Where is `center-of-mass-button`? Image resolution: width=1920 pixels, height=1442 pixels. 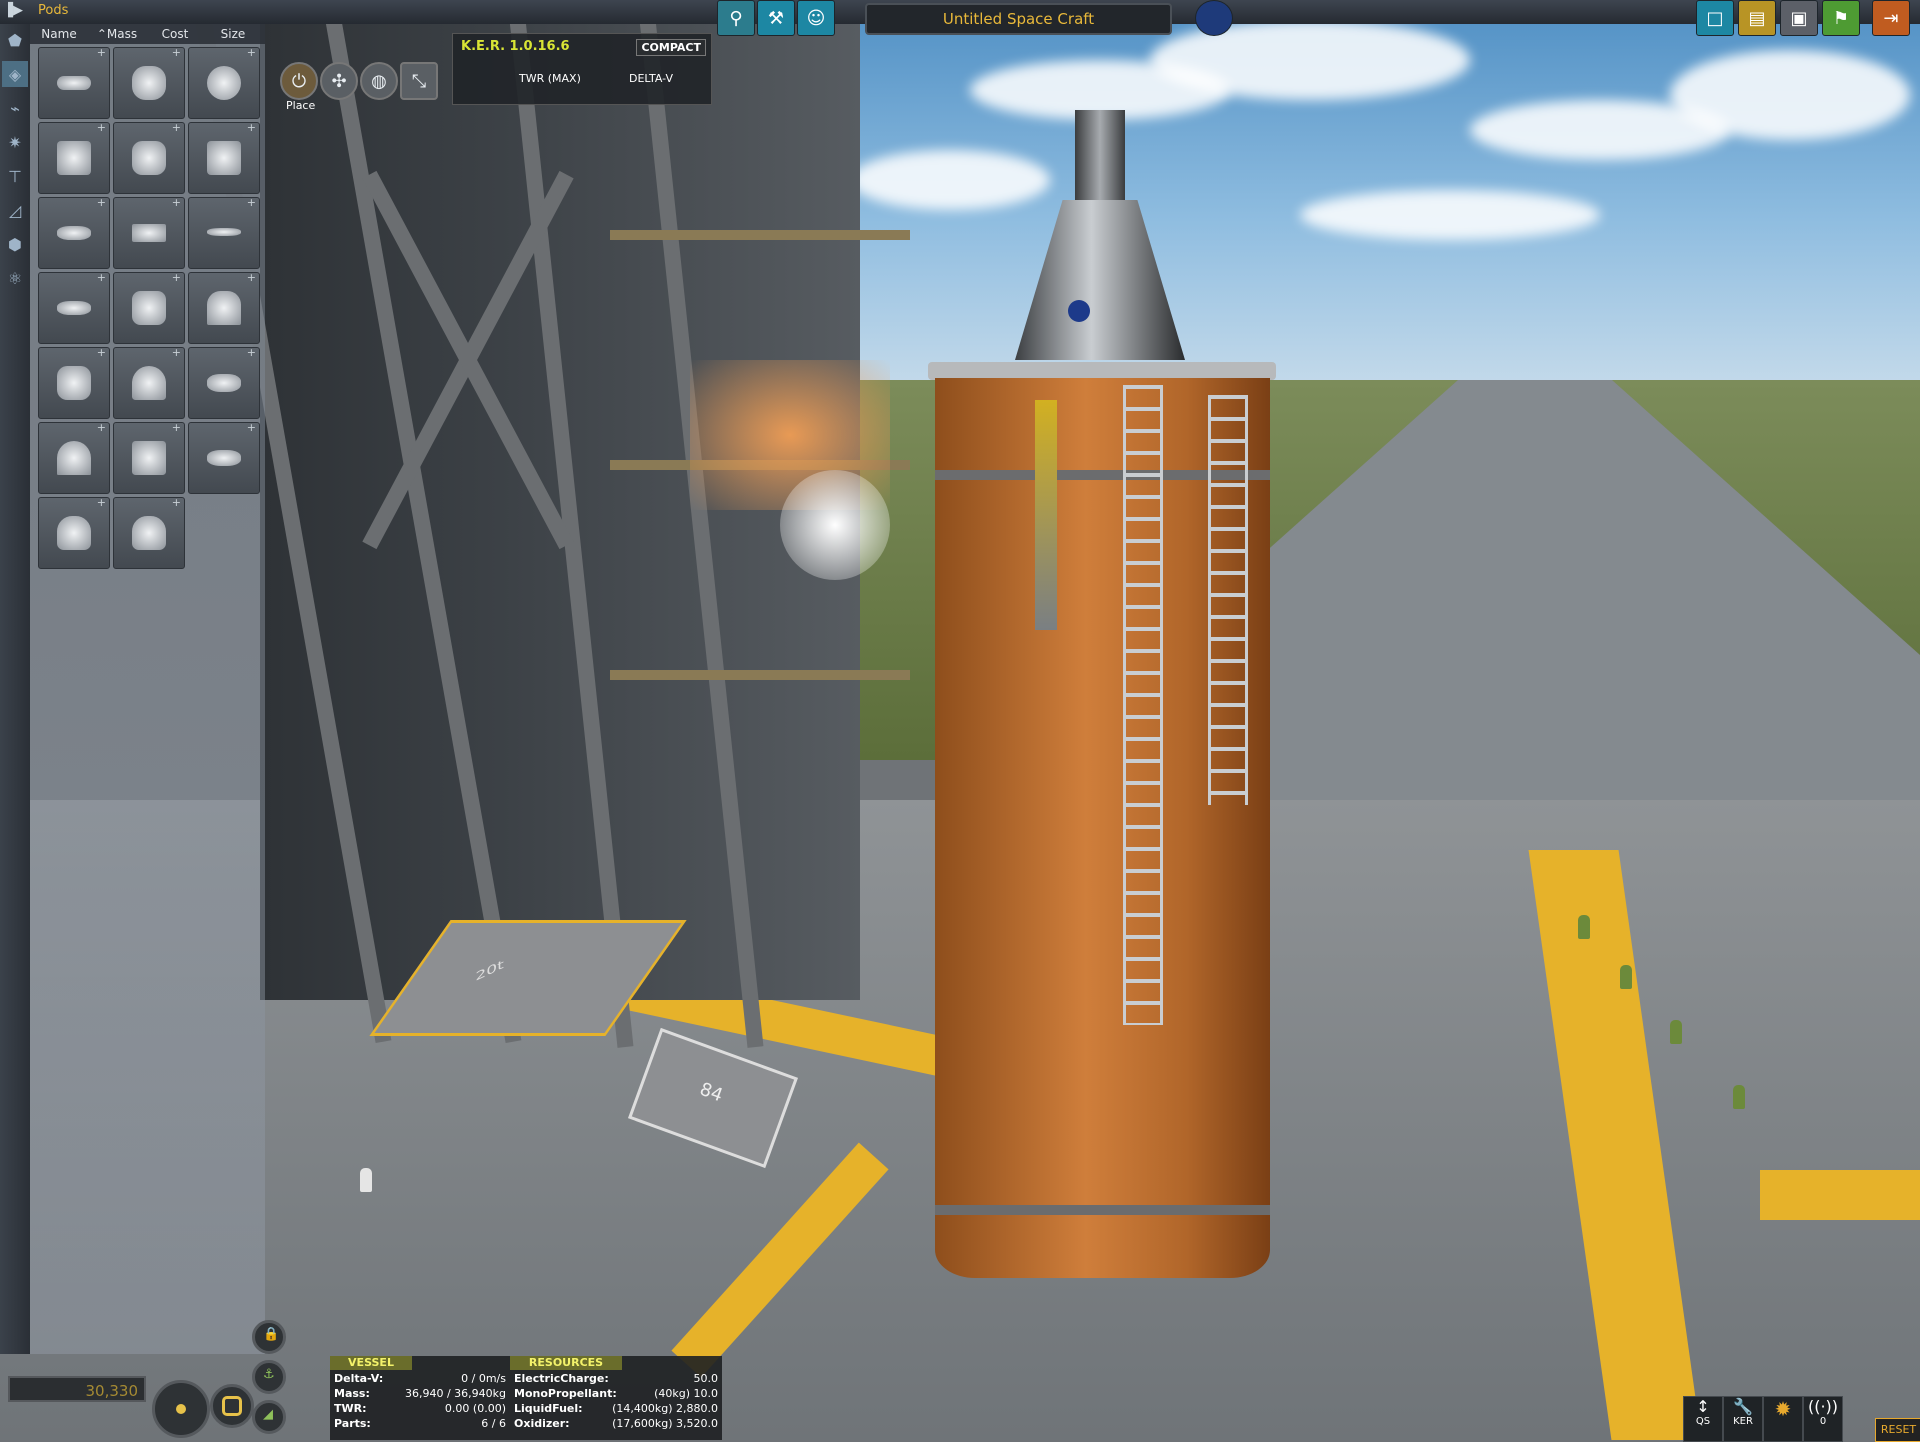 center-of-mass-button is located at coordinates (181, 1409).